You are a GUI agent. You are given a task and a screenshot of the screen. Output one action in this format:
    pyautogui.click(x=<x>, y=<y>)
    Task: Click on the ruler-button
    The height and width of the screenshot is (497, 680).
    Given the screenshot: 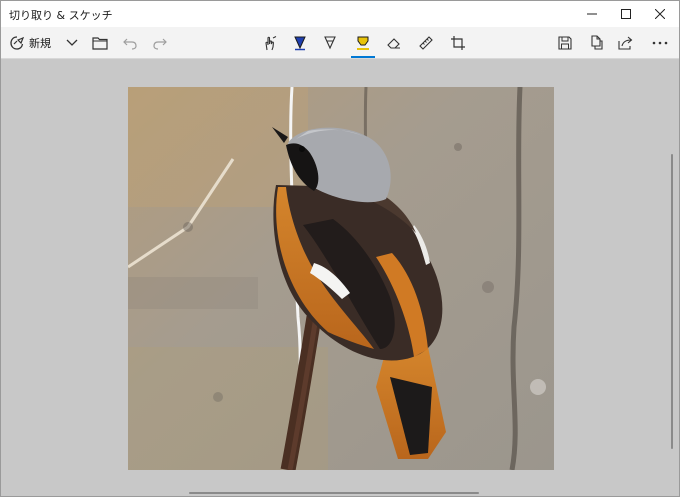 What is the action you would take?
    pyautogui.click(x=426, y=42)
    